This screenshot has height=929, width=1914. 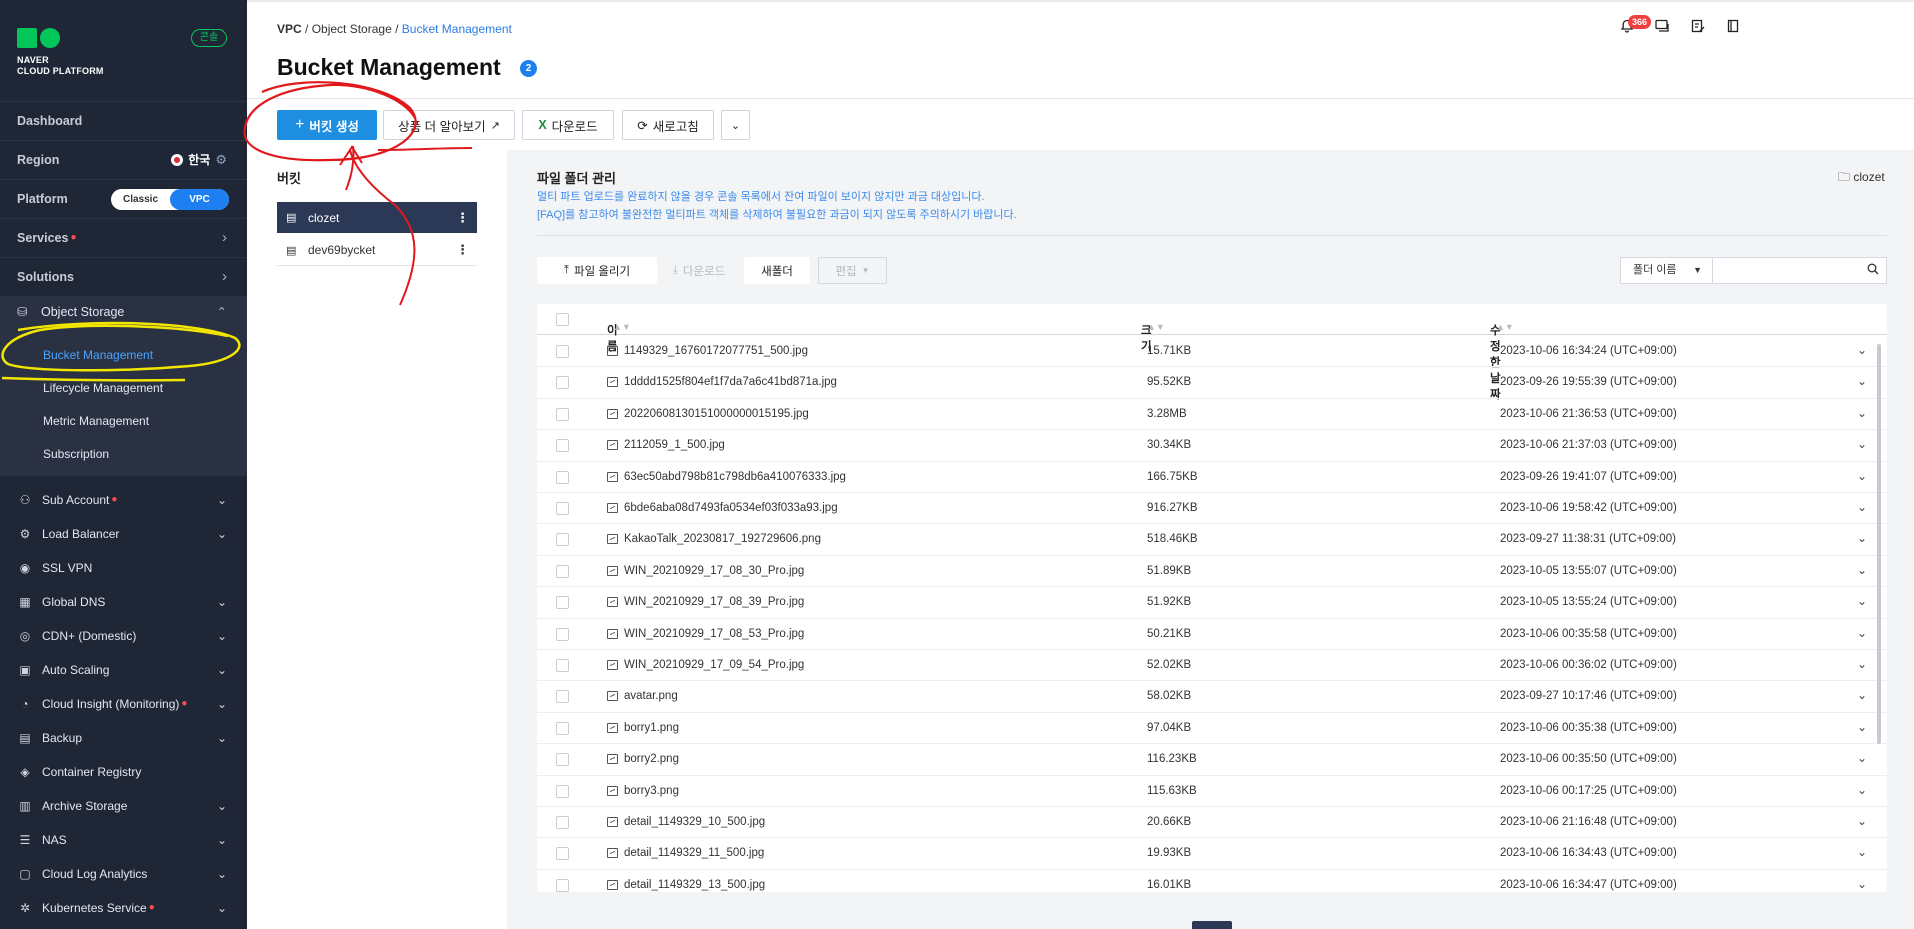 I want to click on nav-dashboard: Dashboard, so click(x=123, y=120).